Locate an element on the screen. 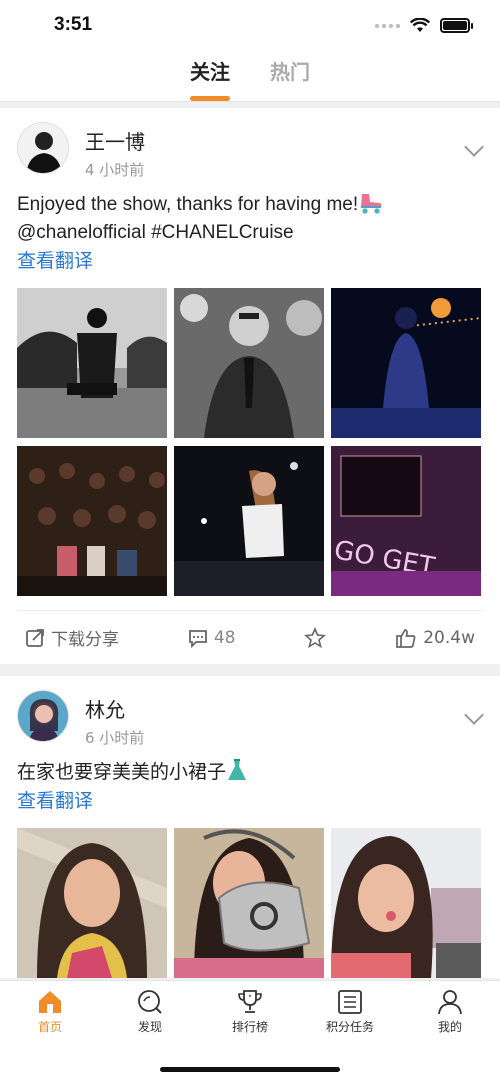 The image size is (500, 1082). tab-home: 首页 is located at coordinates (50, 1012).